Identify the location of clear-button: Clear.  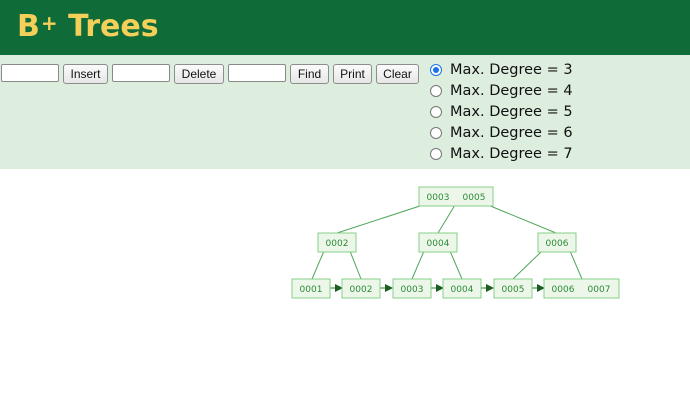
(397, 74).